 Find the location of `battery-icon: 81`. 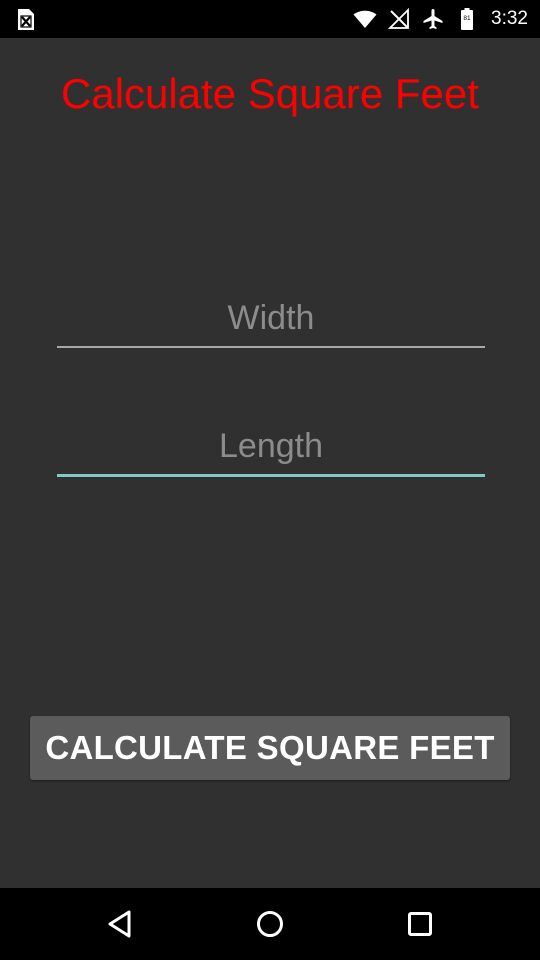

battery-icon: 81 is located at coordinates (467, 19).